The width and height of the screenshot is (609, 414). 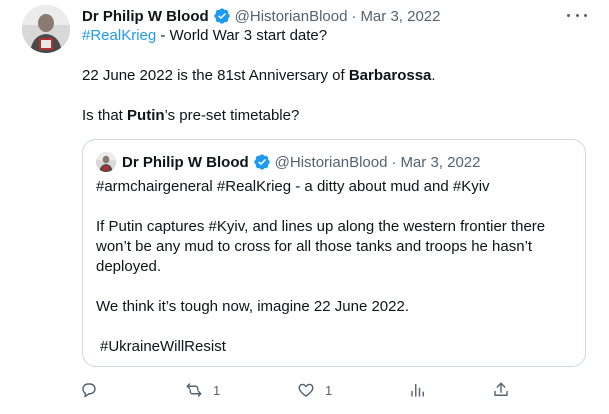 I want to click on quoted-author-handle: @HistorianBlood, so click(x=331, y=162).